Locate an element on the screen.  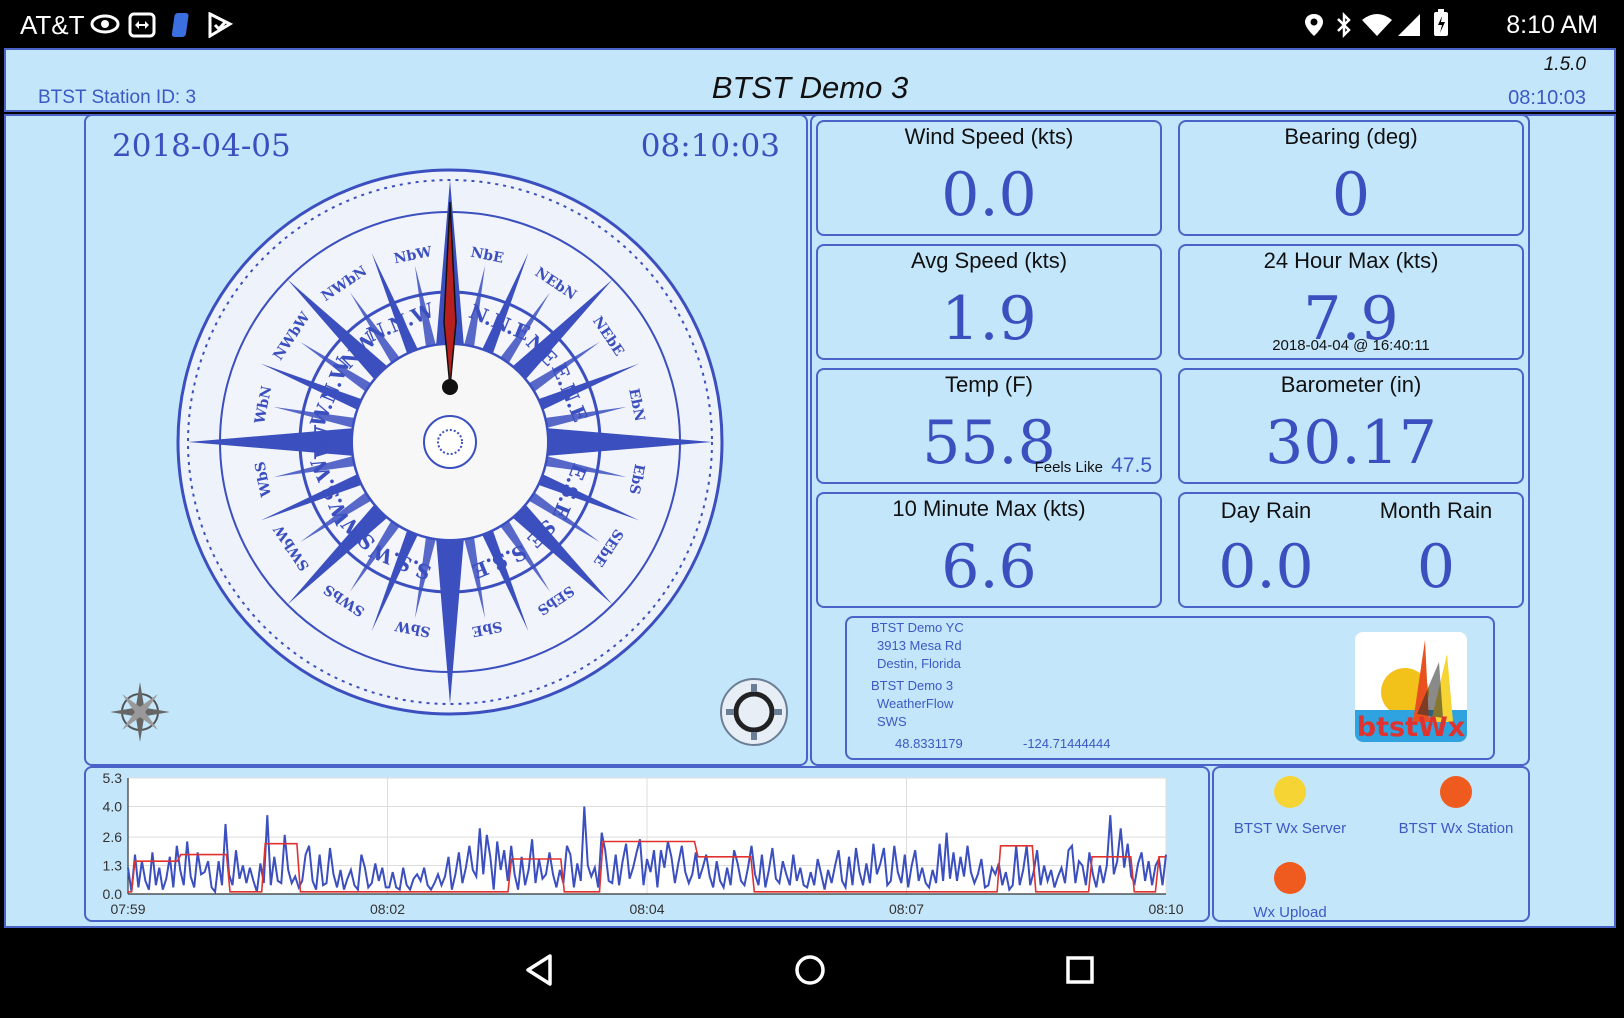
wind-history-chart: 5.3 4.0 2.6 1.3 0.007:59 08:02 08:04 08:07 08:10 is located at coordinates (643, 843).